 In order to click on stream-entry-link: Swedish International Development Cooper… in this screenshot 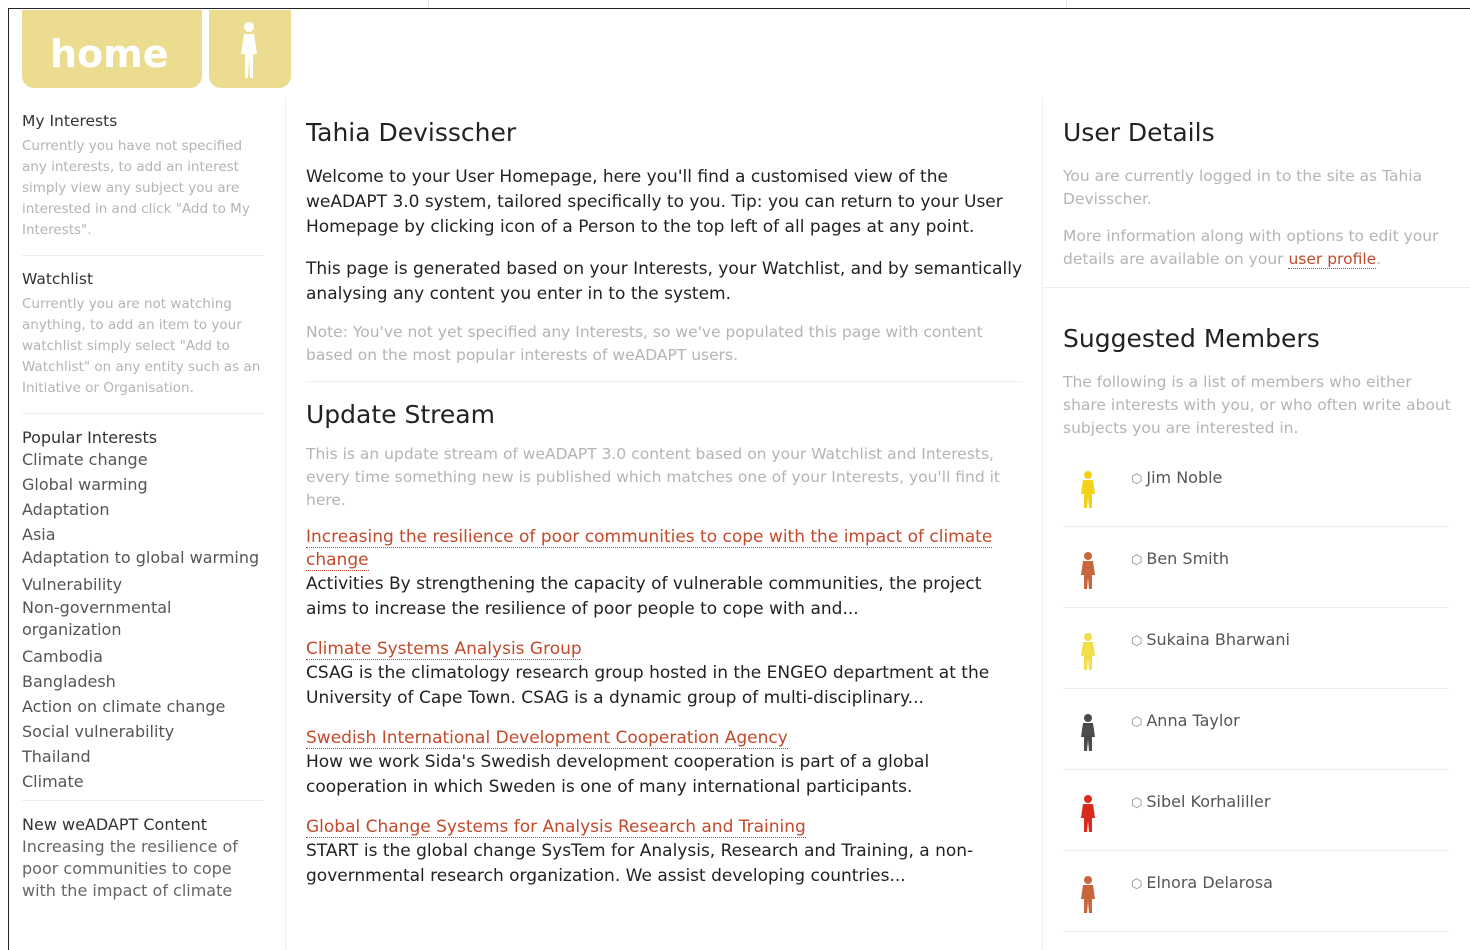, I will do `click(547, 738)`.